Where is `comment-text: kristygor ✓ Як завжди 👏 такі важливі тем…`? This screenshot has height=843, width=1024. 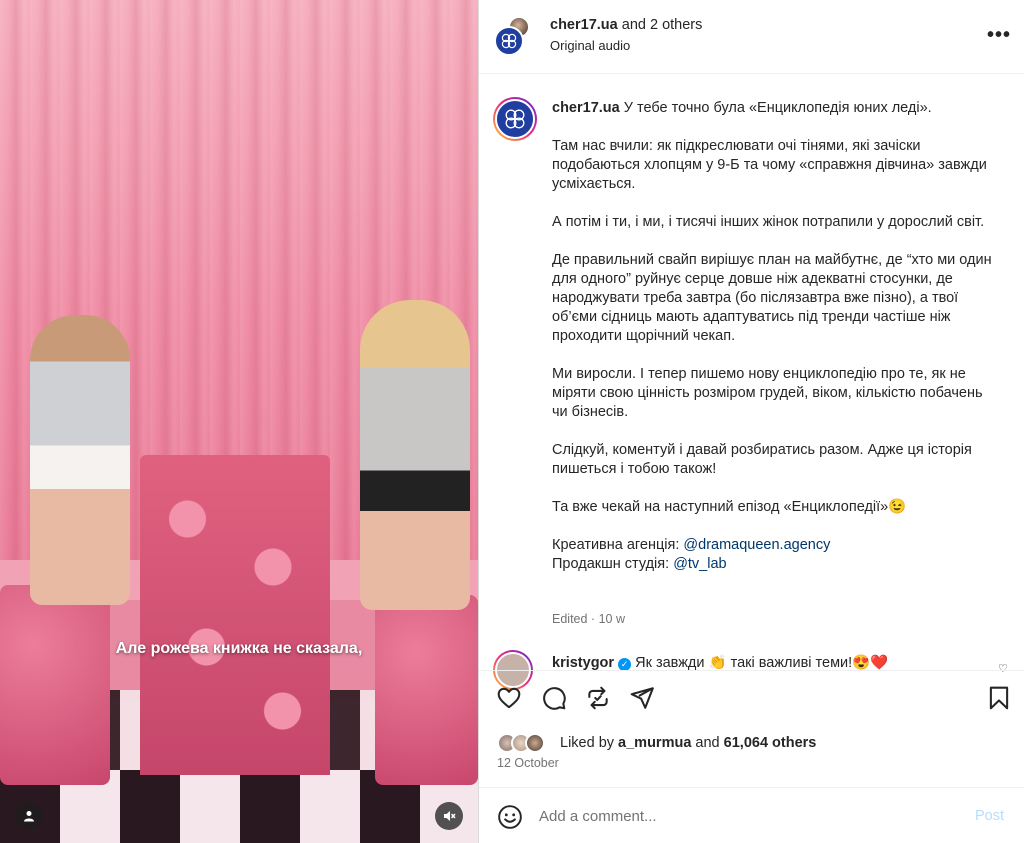
comment-text: kristygor ✓ Як завжди 👏 такі важливі тем… is located at coordinates (720, 662).